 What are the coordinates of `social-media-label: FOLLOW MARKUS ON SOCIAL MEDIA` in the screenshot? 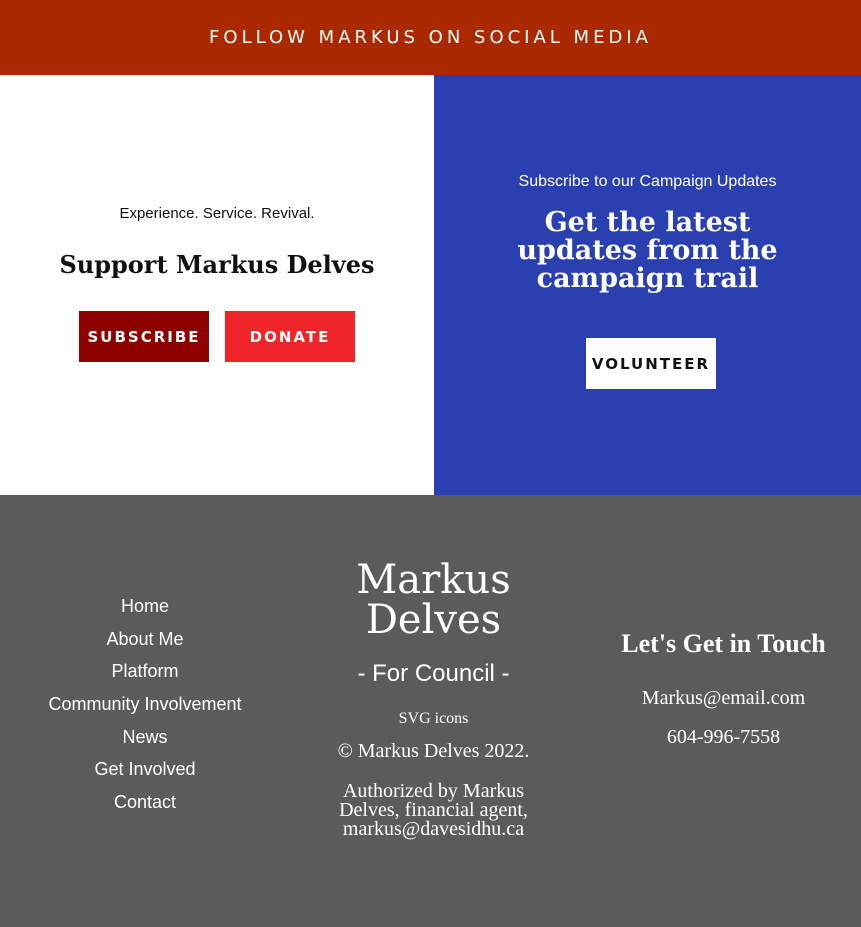 It's located at (430, 37).